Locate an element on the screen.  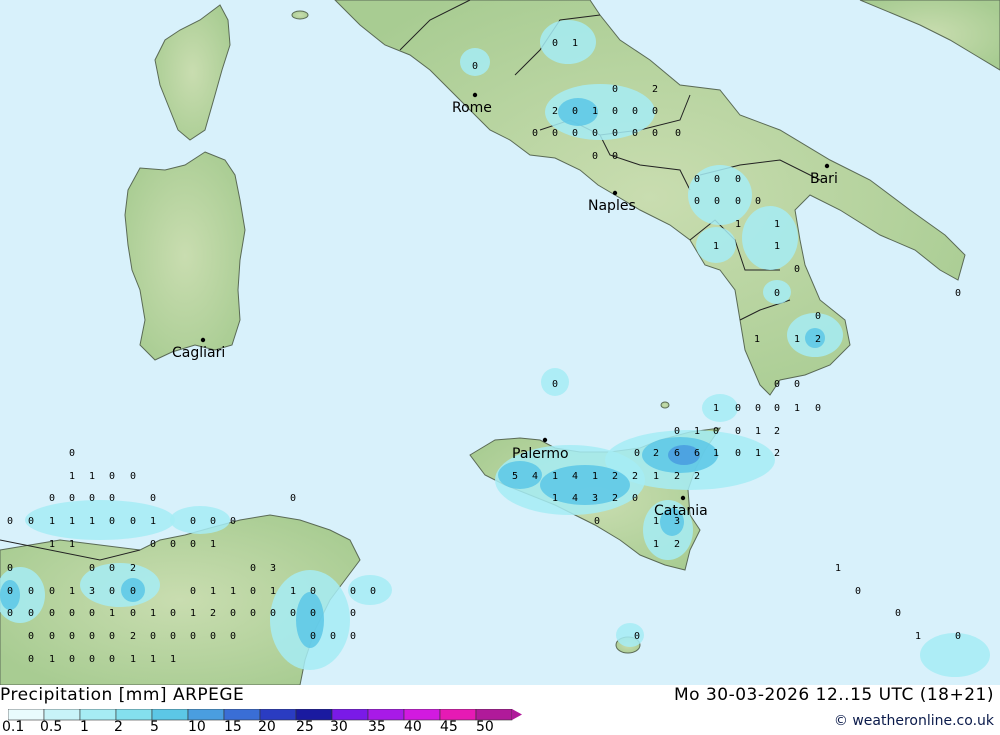
precip-value: 6 is located at coordinates (677, 453).